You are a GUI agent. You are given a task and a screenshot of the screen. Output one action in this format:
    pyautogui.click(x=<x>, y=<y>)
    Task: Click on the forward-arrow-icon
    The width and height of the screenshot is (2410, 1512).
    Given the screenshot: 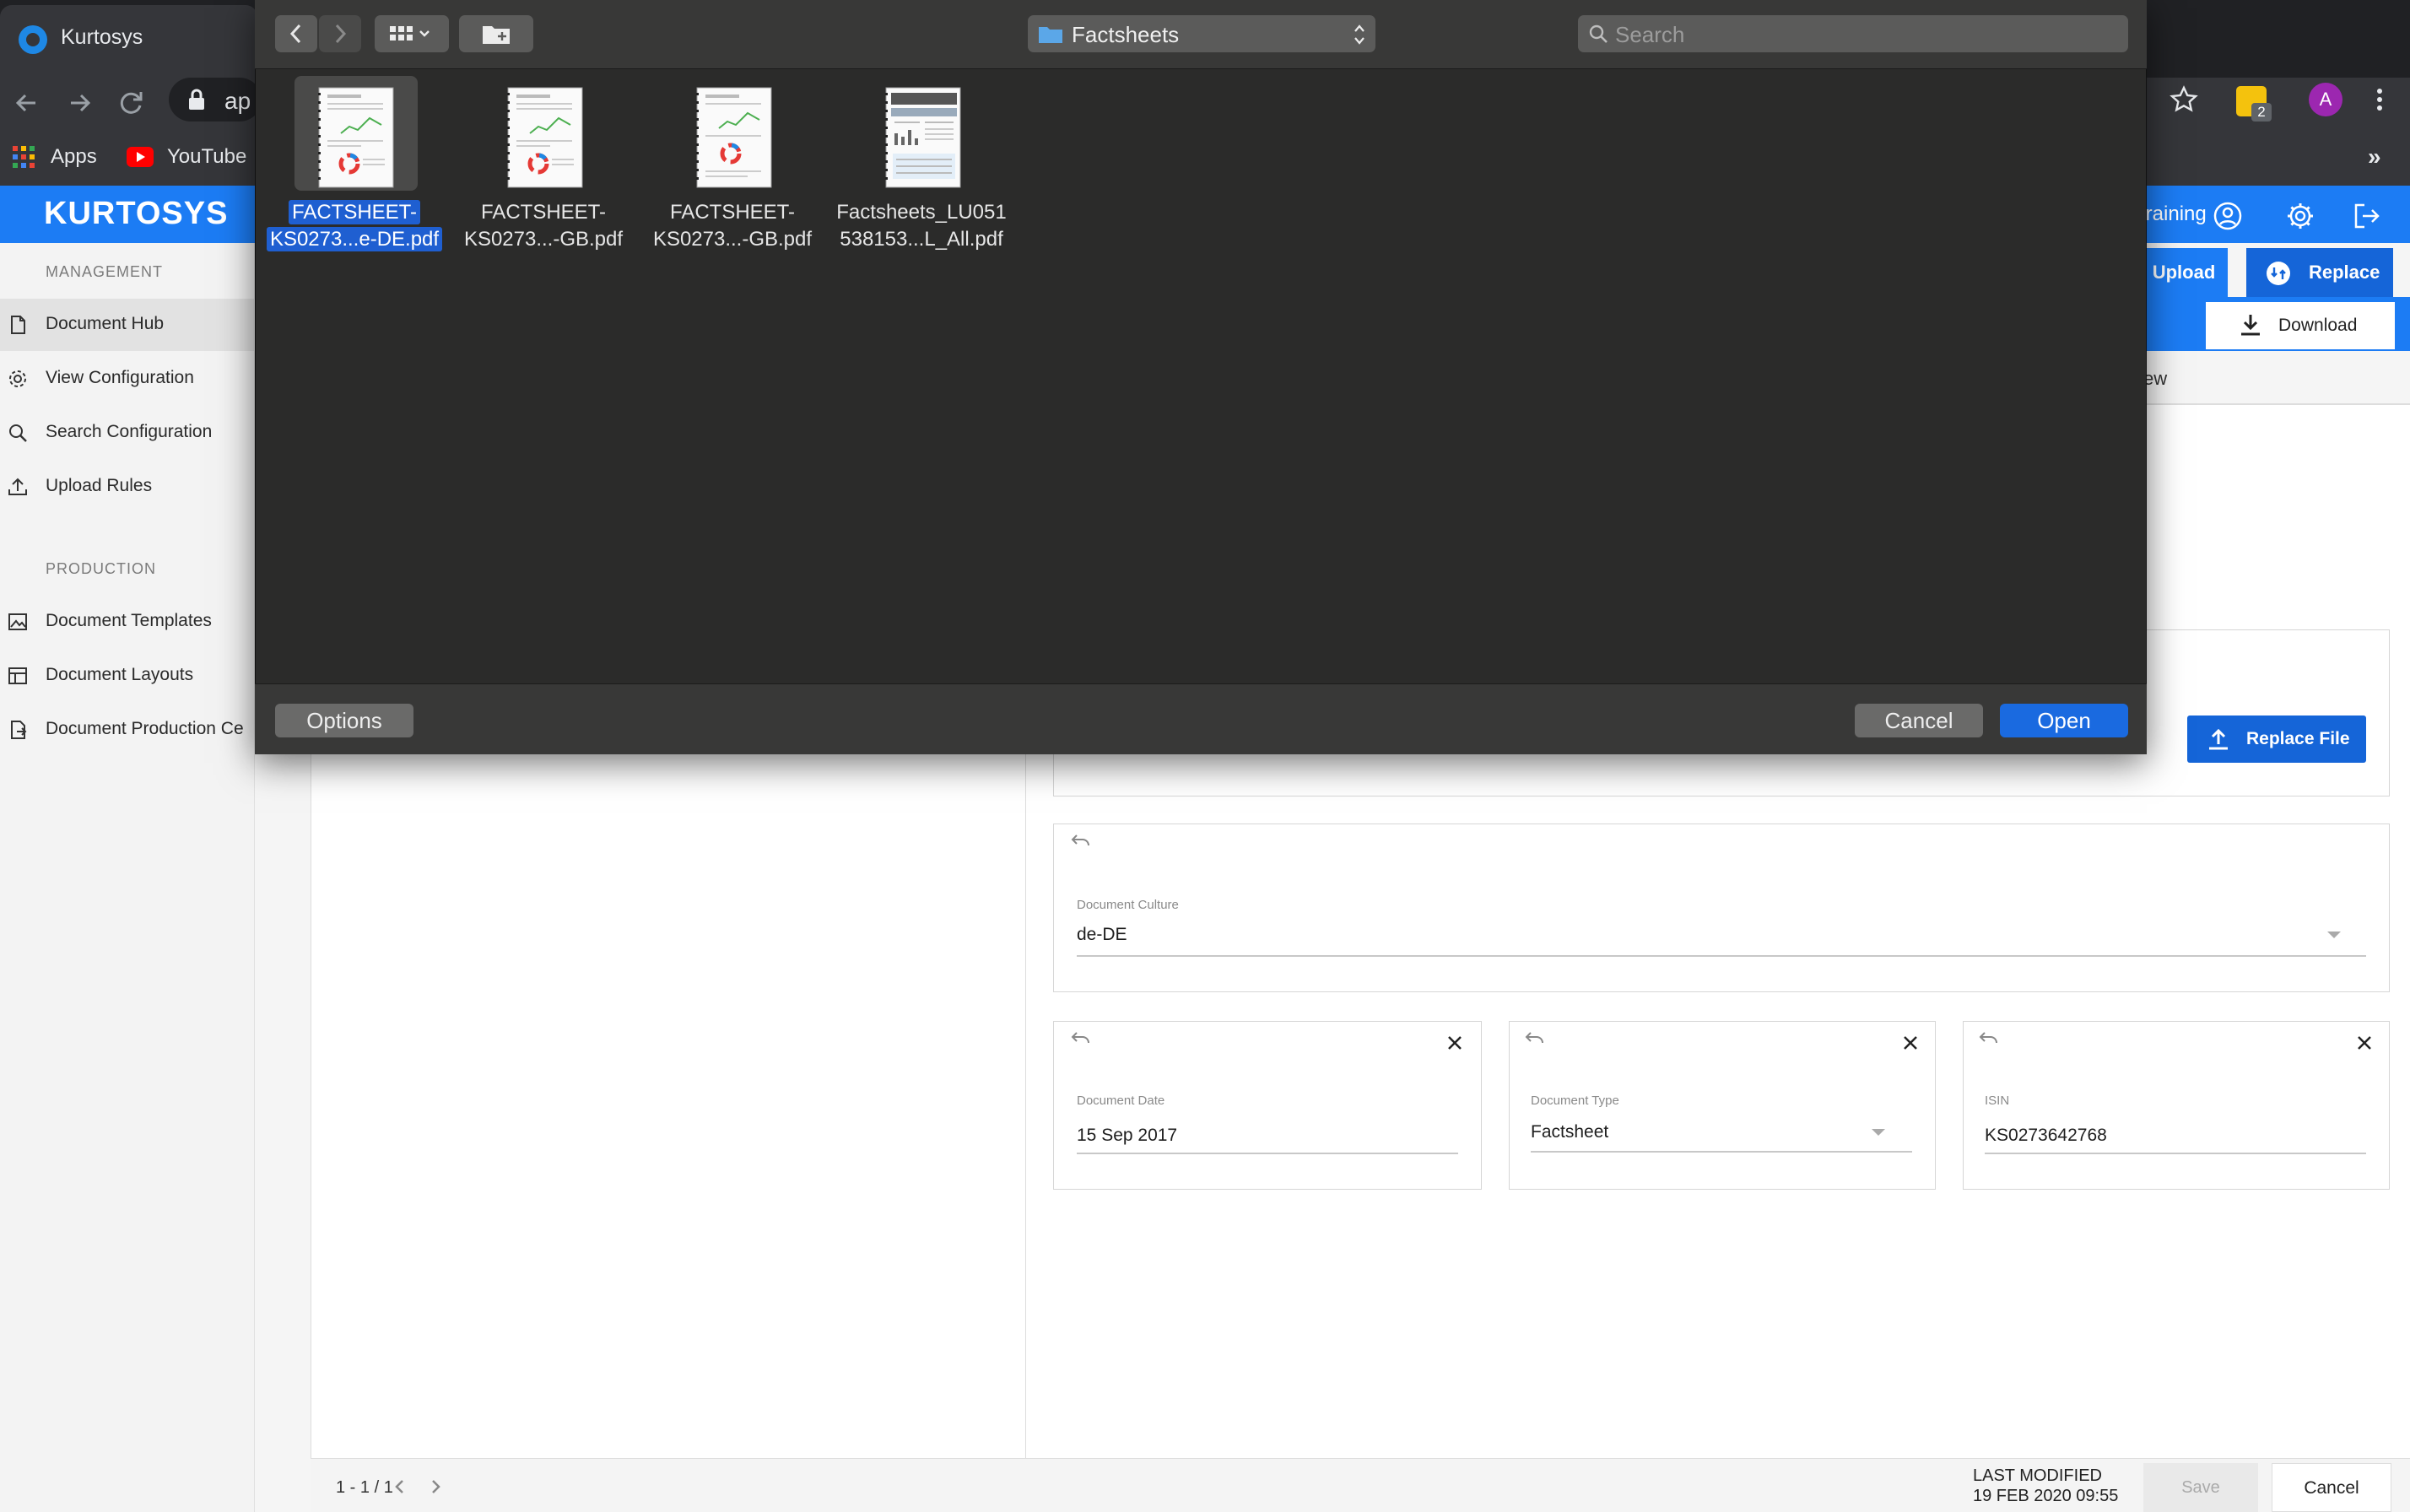 What is the action you would take?
    pyautogui.click(x=79, y=103)
    